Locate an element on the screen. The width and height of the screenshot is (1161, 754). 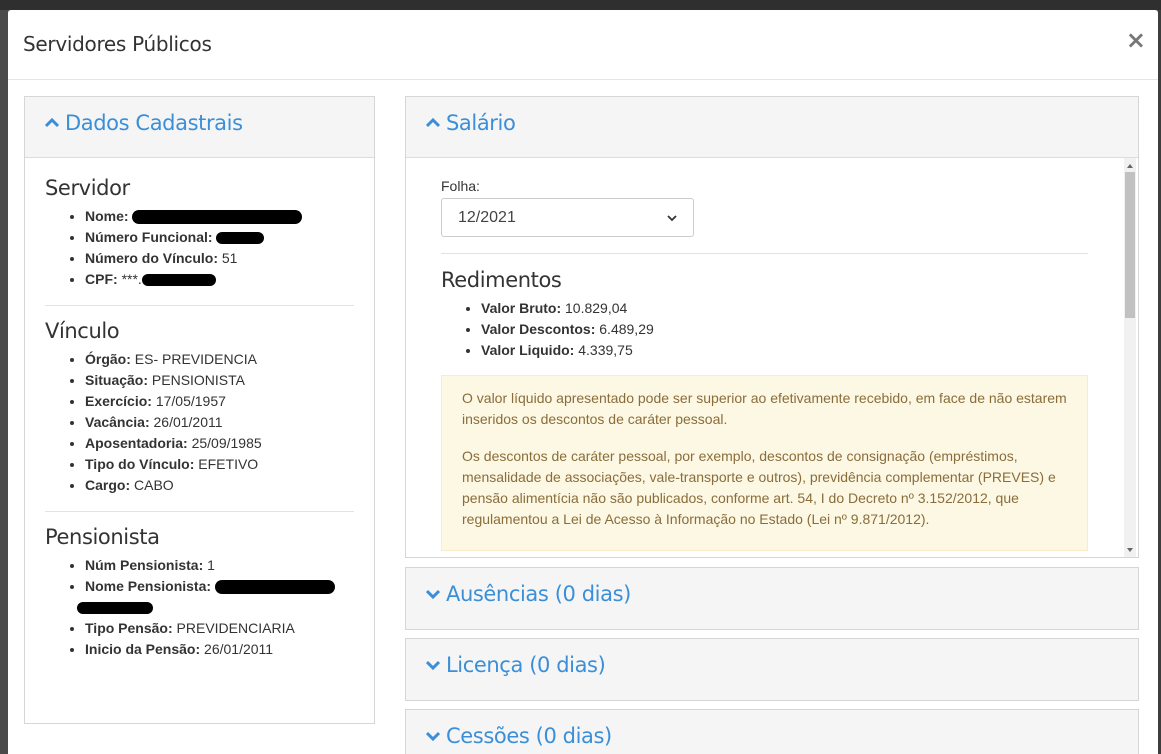
modal-title: Servidores Públicos is located at coordinates (117, 44).